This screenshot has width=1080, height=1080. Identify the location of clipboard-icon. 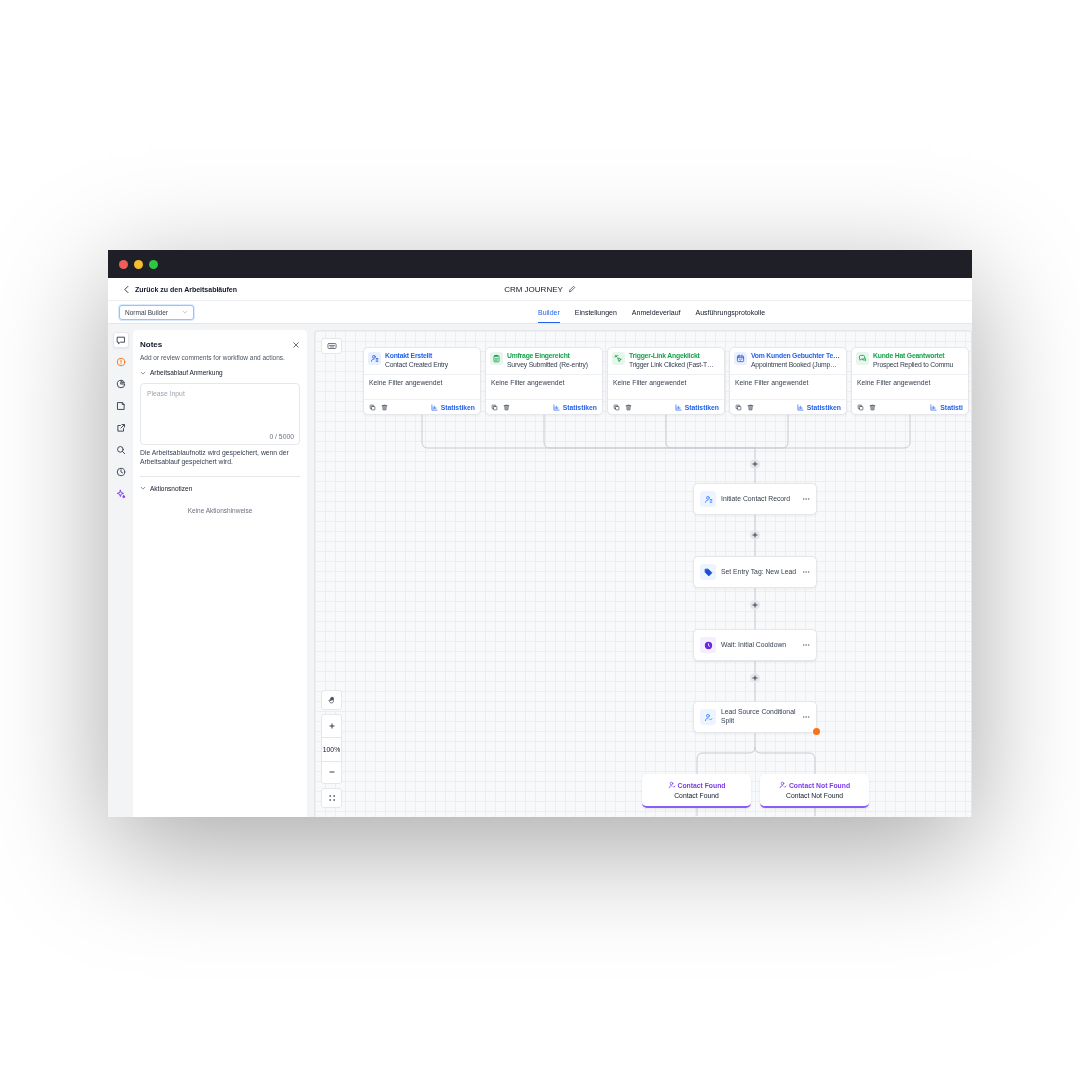
(496, 358).